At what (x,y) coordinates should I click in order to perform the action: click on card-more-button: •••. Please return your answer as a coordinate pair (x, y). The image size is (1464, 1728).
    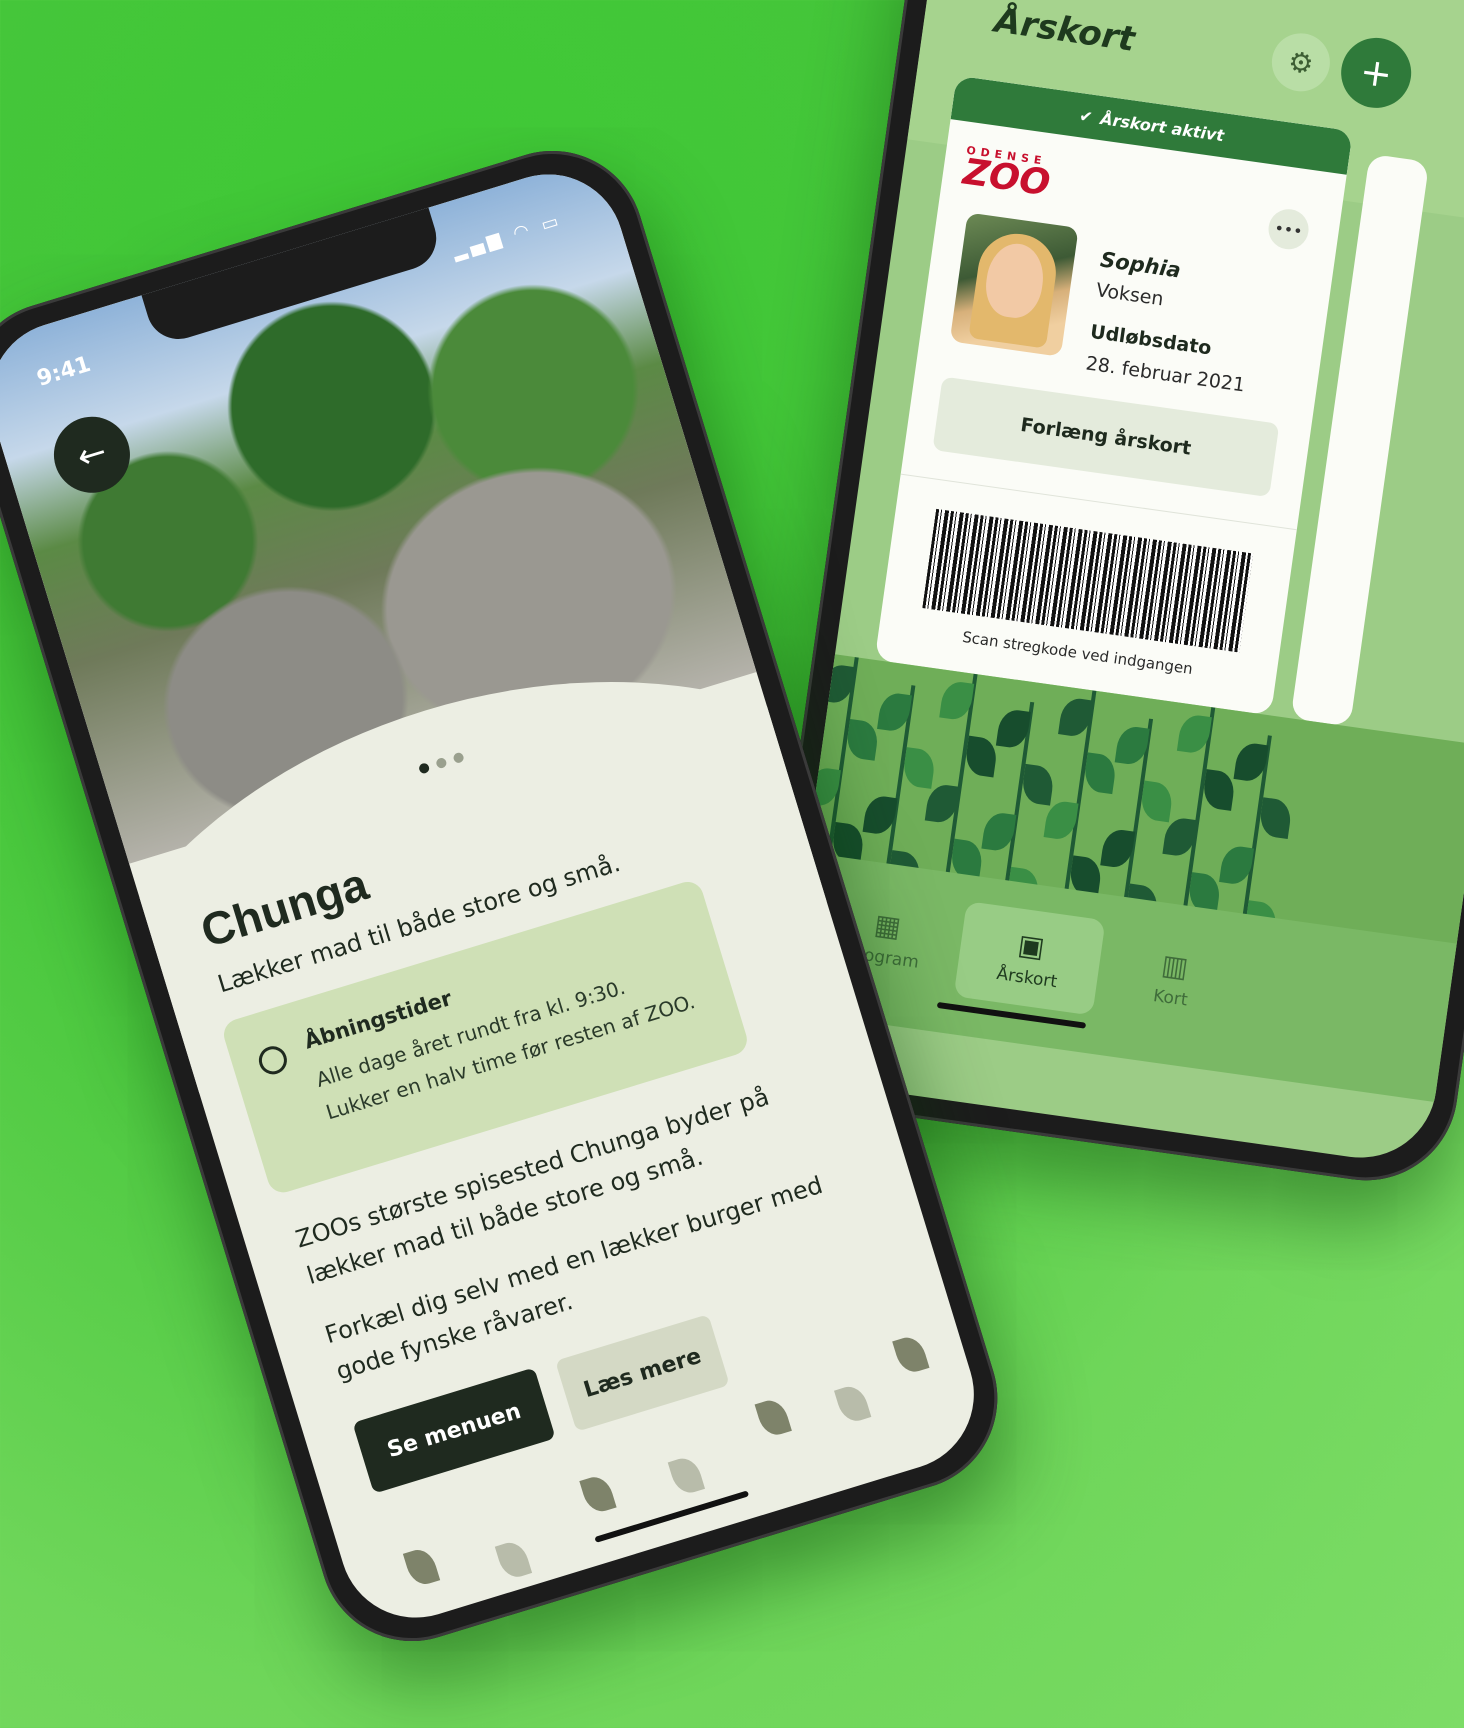
    Looking at the image, I should click on (1288, 229).